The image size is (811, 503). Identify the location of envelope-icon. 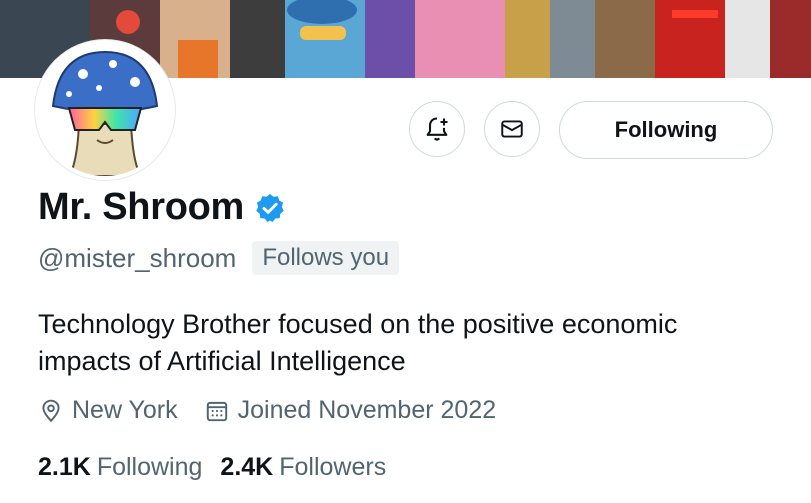
(512, 129).